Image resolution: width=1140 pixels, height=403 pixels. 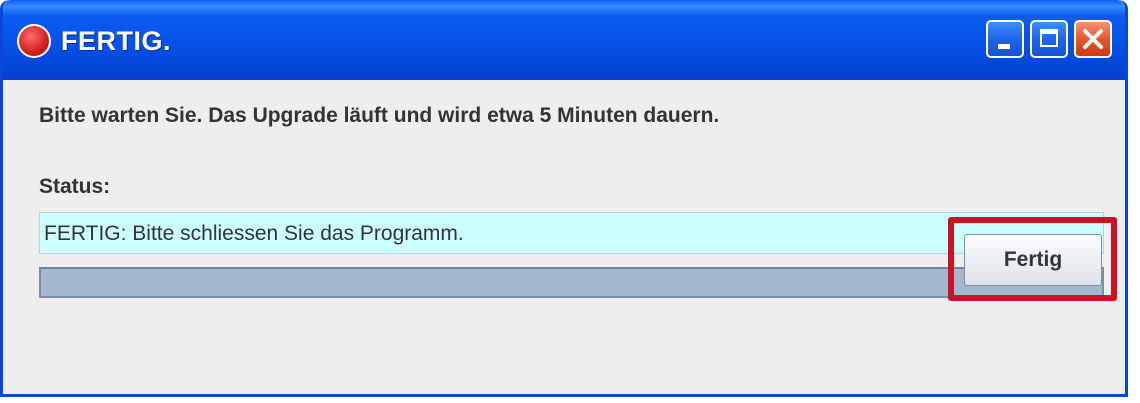 What do you see at coordinates (75, 186) in the screenshot?
I see `status-label: Status:` at bounding box center [75, 186].